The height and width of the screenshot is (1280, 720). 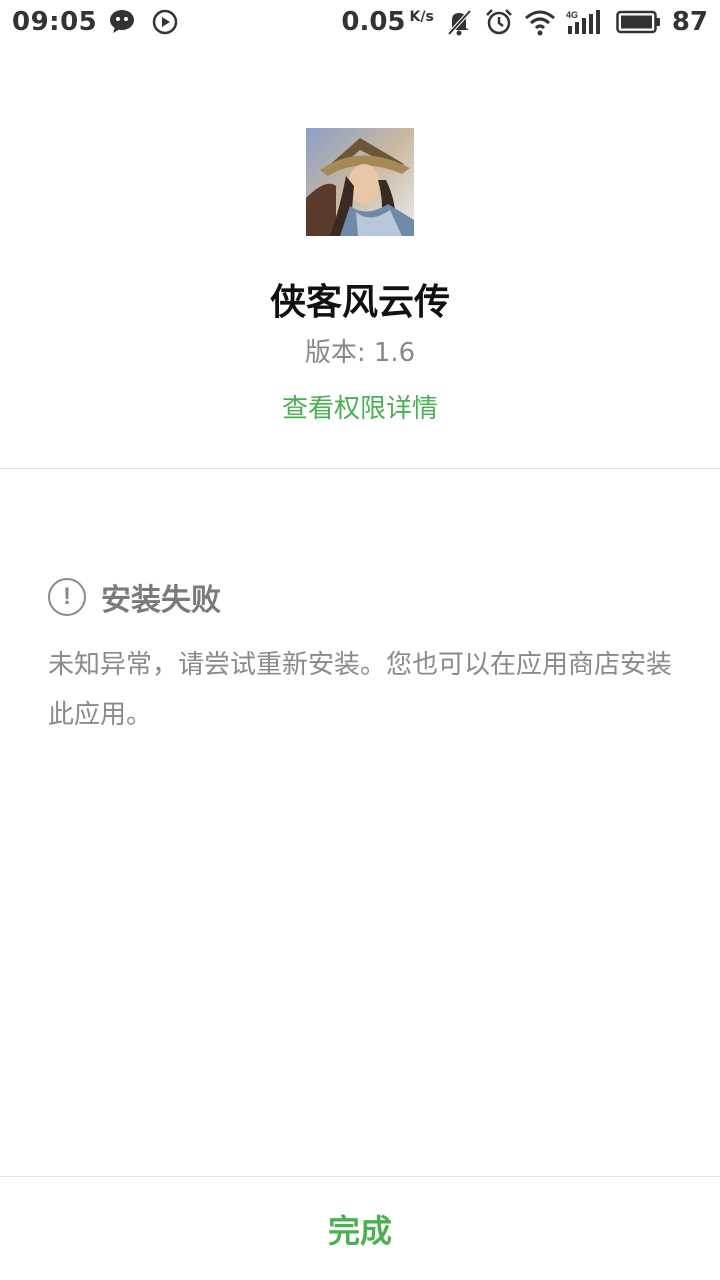 I want to click on install-status-section: ! 安装失败 未知异常，请尝试重新安装。您也可以在应用商店安装此应用。, so click(x=363, y=658).